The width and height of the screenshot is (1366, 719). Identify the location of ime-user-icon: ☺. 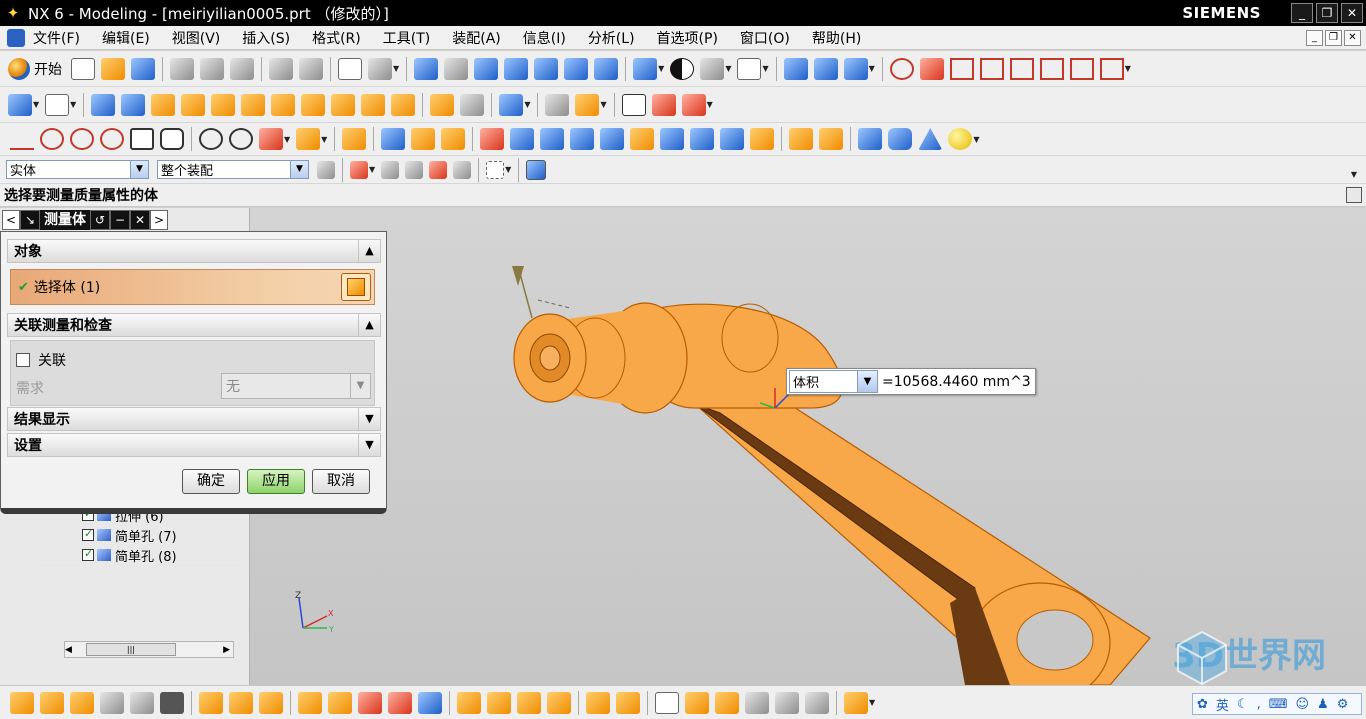
(1302, 704).